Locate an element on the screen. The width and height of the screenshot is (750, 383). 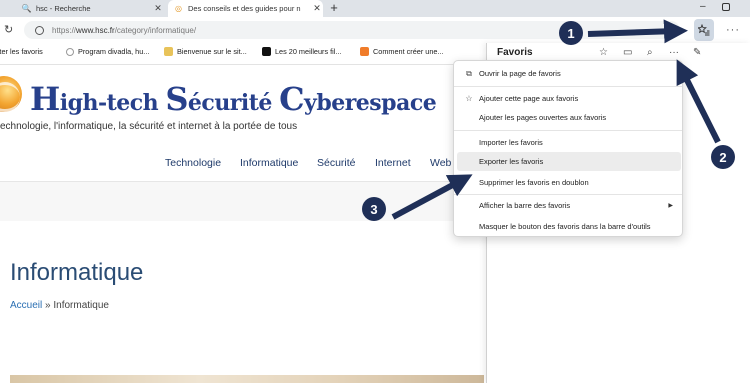
menu-item-remove-duplicates: Supprimer les favoris en doublon is located at coordinates (569, 182).